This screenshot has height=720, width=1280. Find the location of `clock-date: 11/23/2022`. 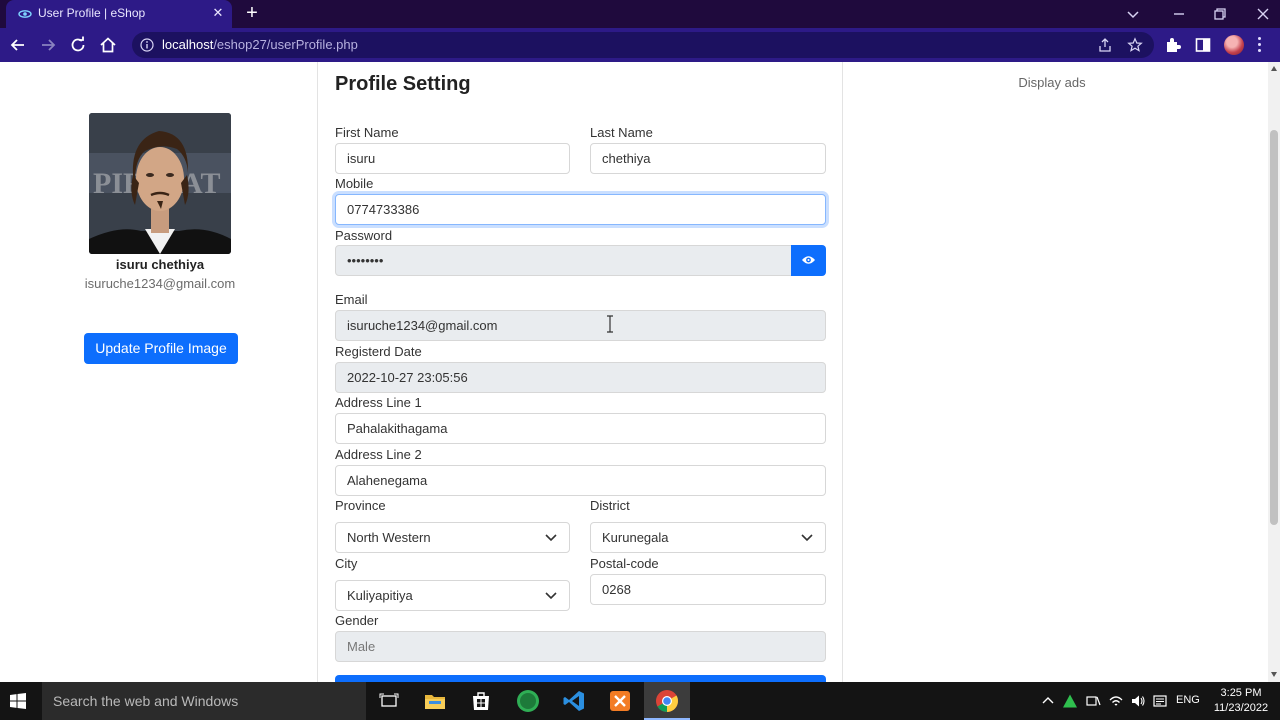

clock-date: 11/23/2022 is located at coordinates (1241, 708).